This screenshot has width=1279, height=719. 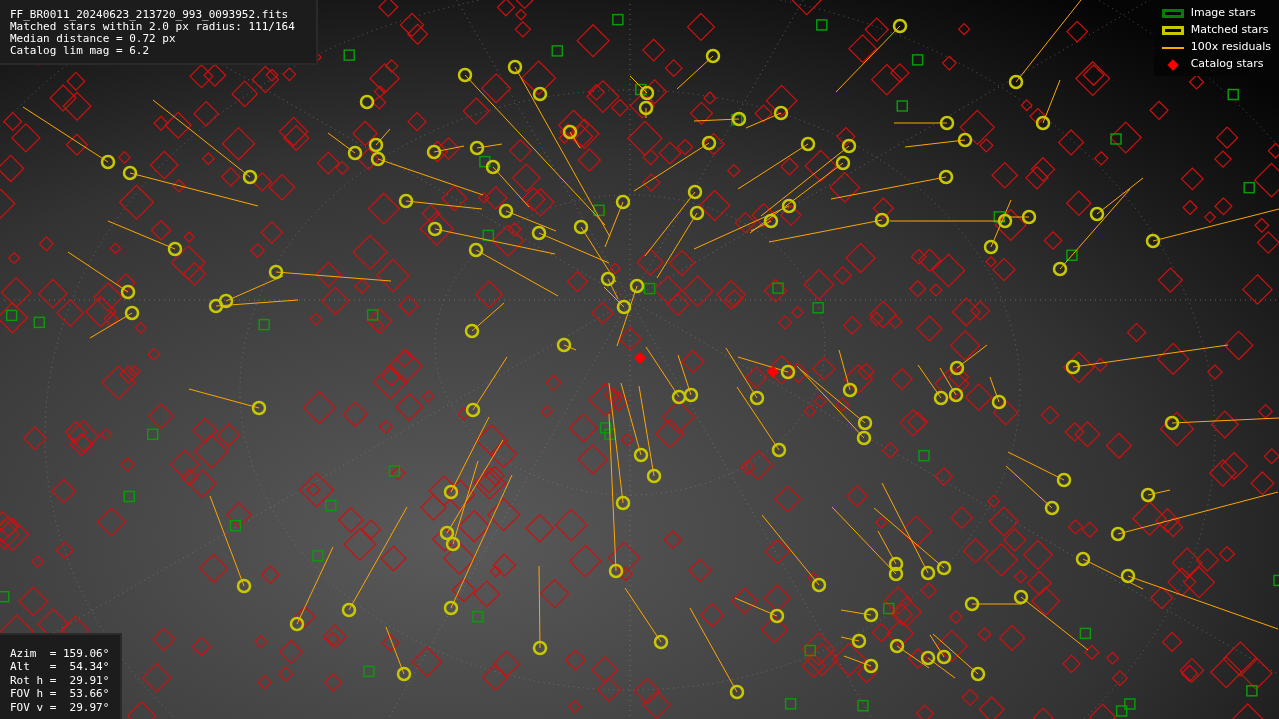 What do you see at coordinates (150, 15) in the screenshot?
I see `info-text: FF_BR0011_20240623_213720_993_0093952.fits` at bounding box center [150, 15].